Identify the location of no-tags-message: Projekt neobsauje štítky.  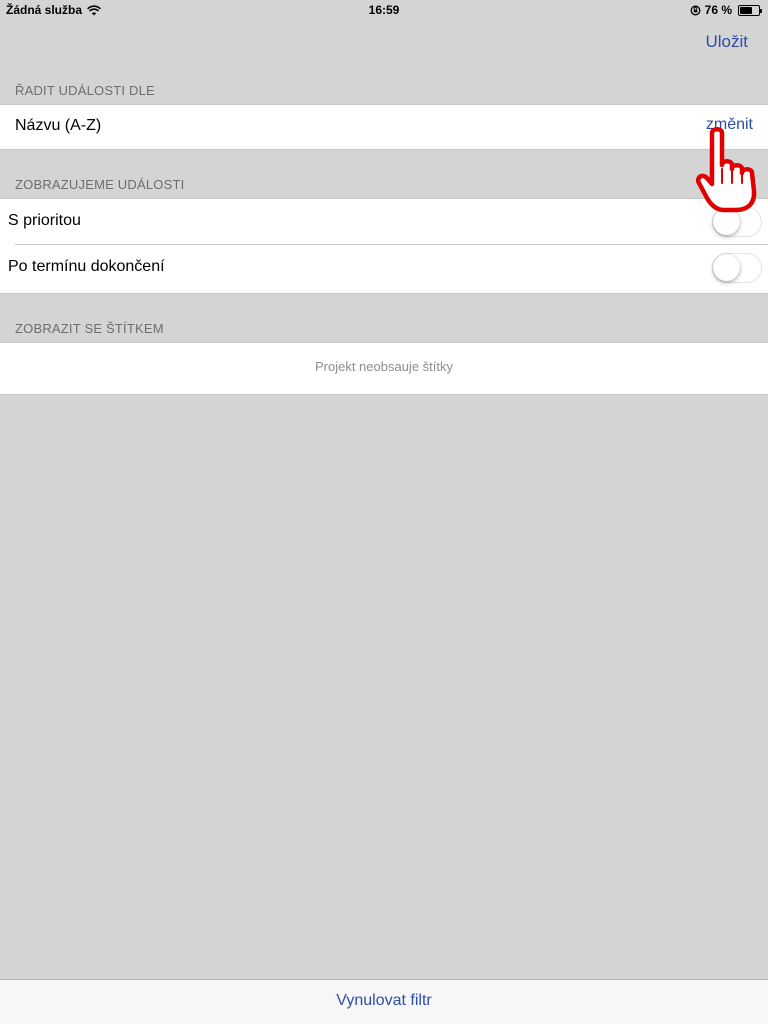
(384, 366).